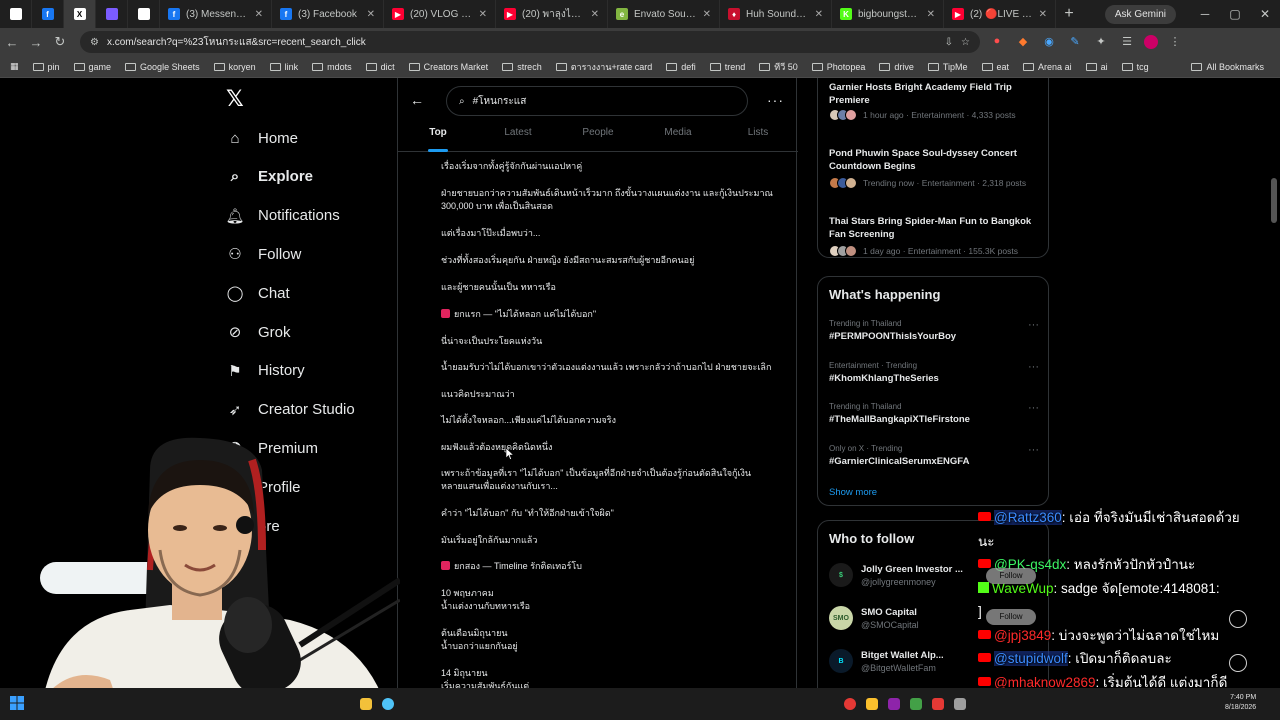 This screenshot has height=720, width=1280. What do you see at coordinates (440, 14) in the screenshot?
I see `browser-tab: ▶ (20) VLOG มาเก๊ามาเก๊ ✕` at bounding box center [440, 14].